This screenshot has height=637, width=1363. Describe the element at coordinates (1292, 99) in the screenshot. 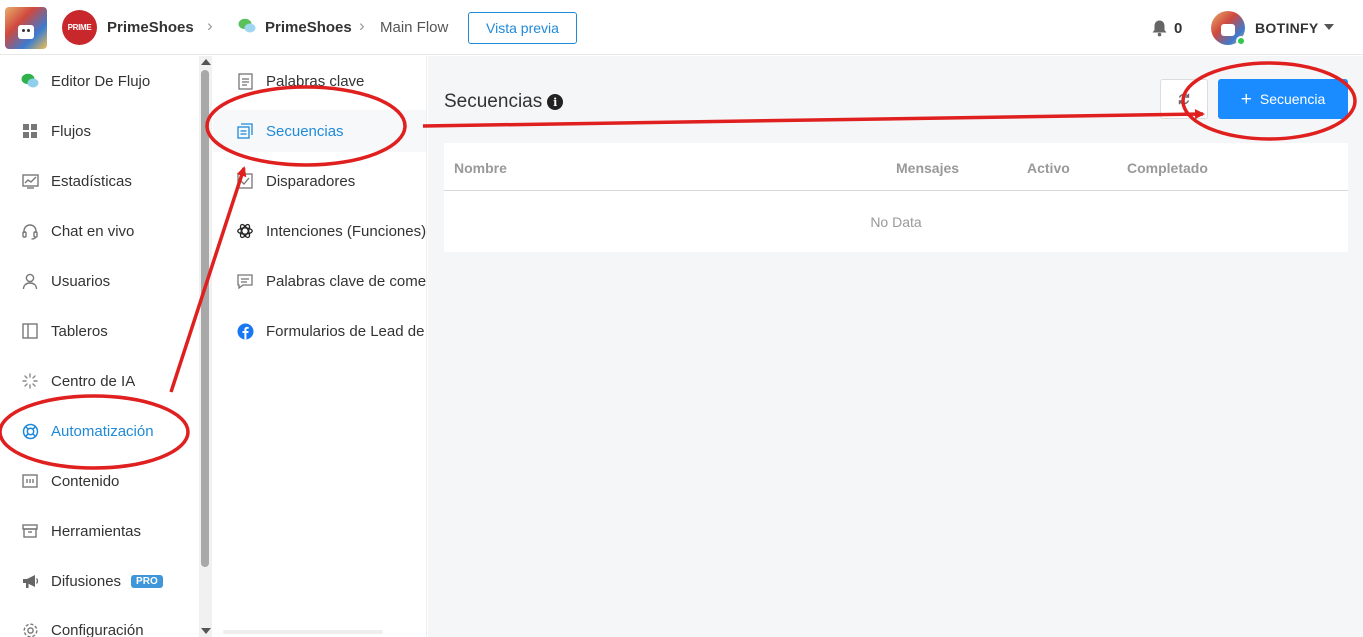

I see `add-sequence-label: Secuencia` at that location.